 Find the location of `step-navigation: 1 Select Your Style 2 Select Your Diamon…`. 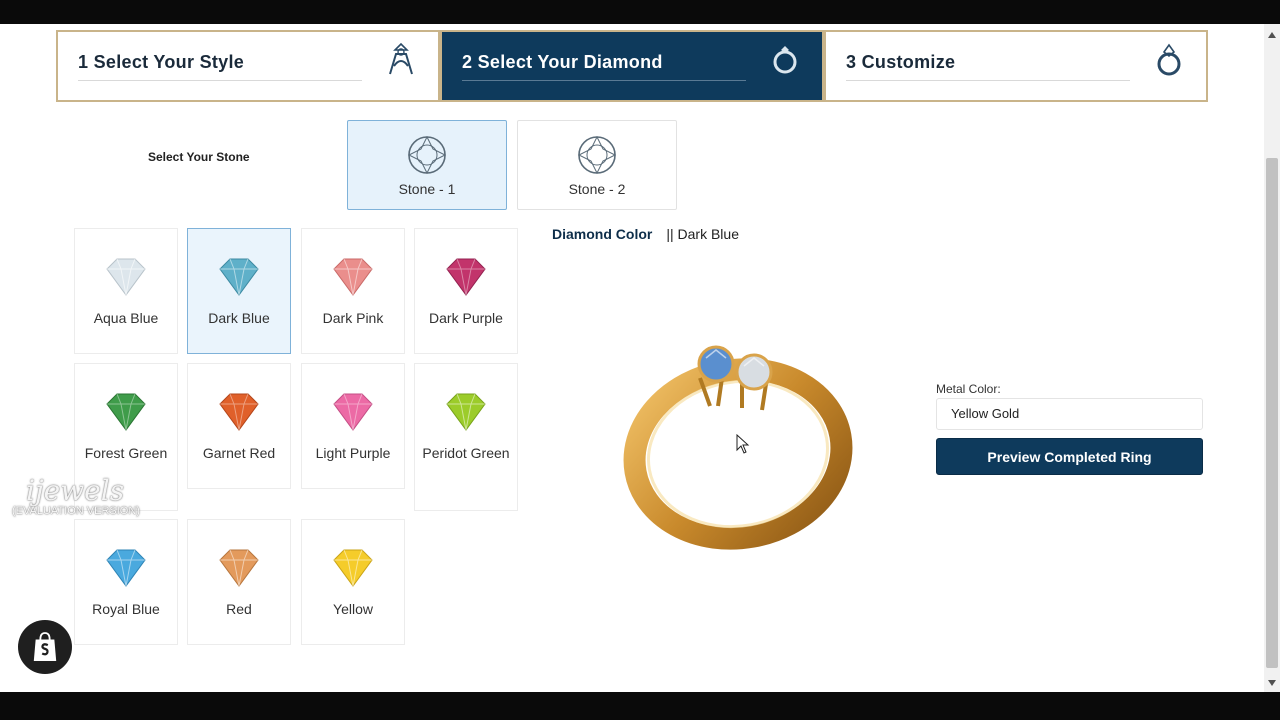

step-navigation: 1 Select Your Style 2 Select Your Diamon… is located at coordinates (632, 66).